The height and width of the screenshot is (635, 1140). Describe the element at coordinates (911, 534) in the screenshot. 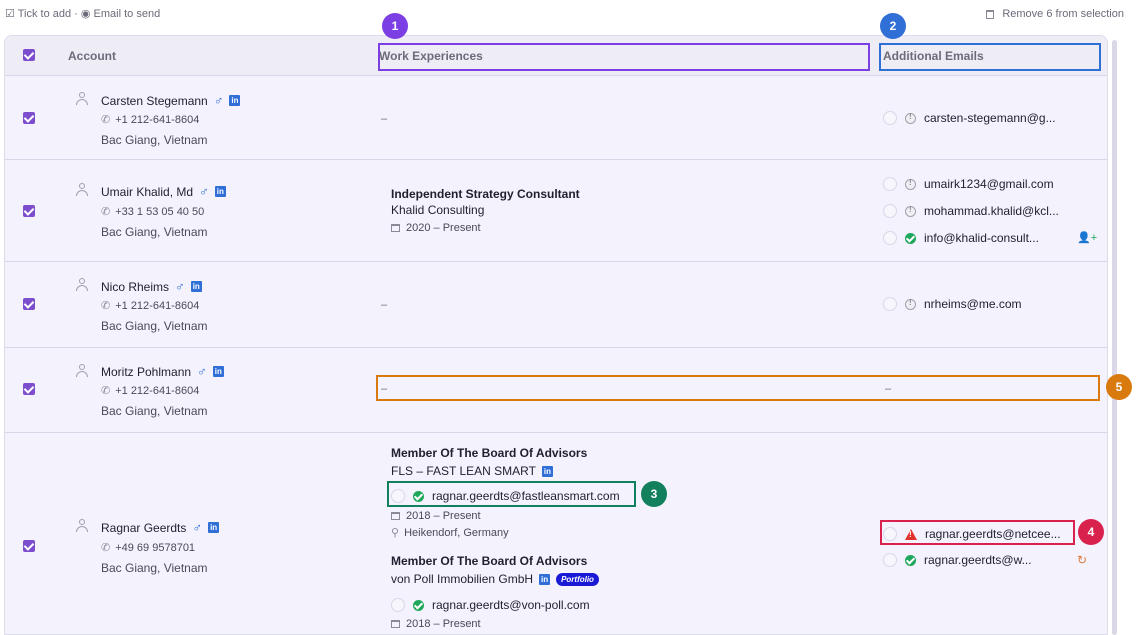

I see `warning-status-icon` at that location.